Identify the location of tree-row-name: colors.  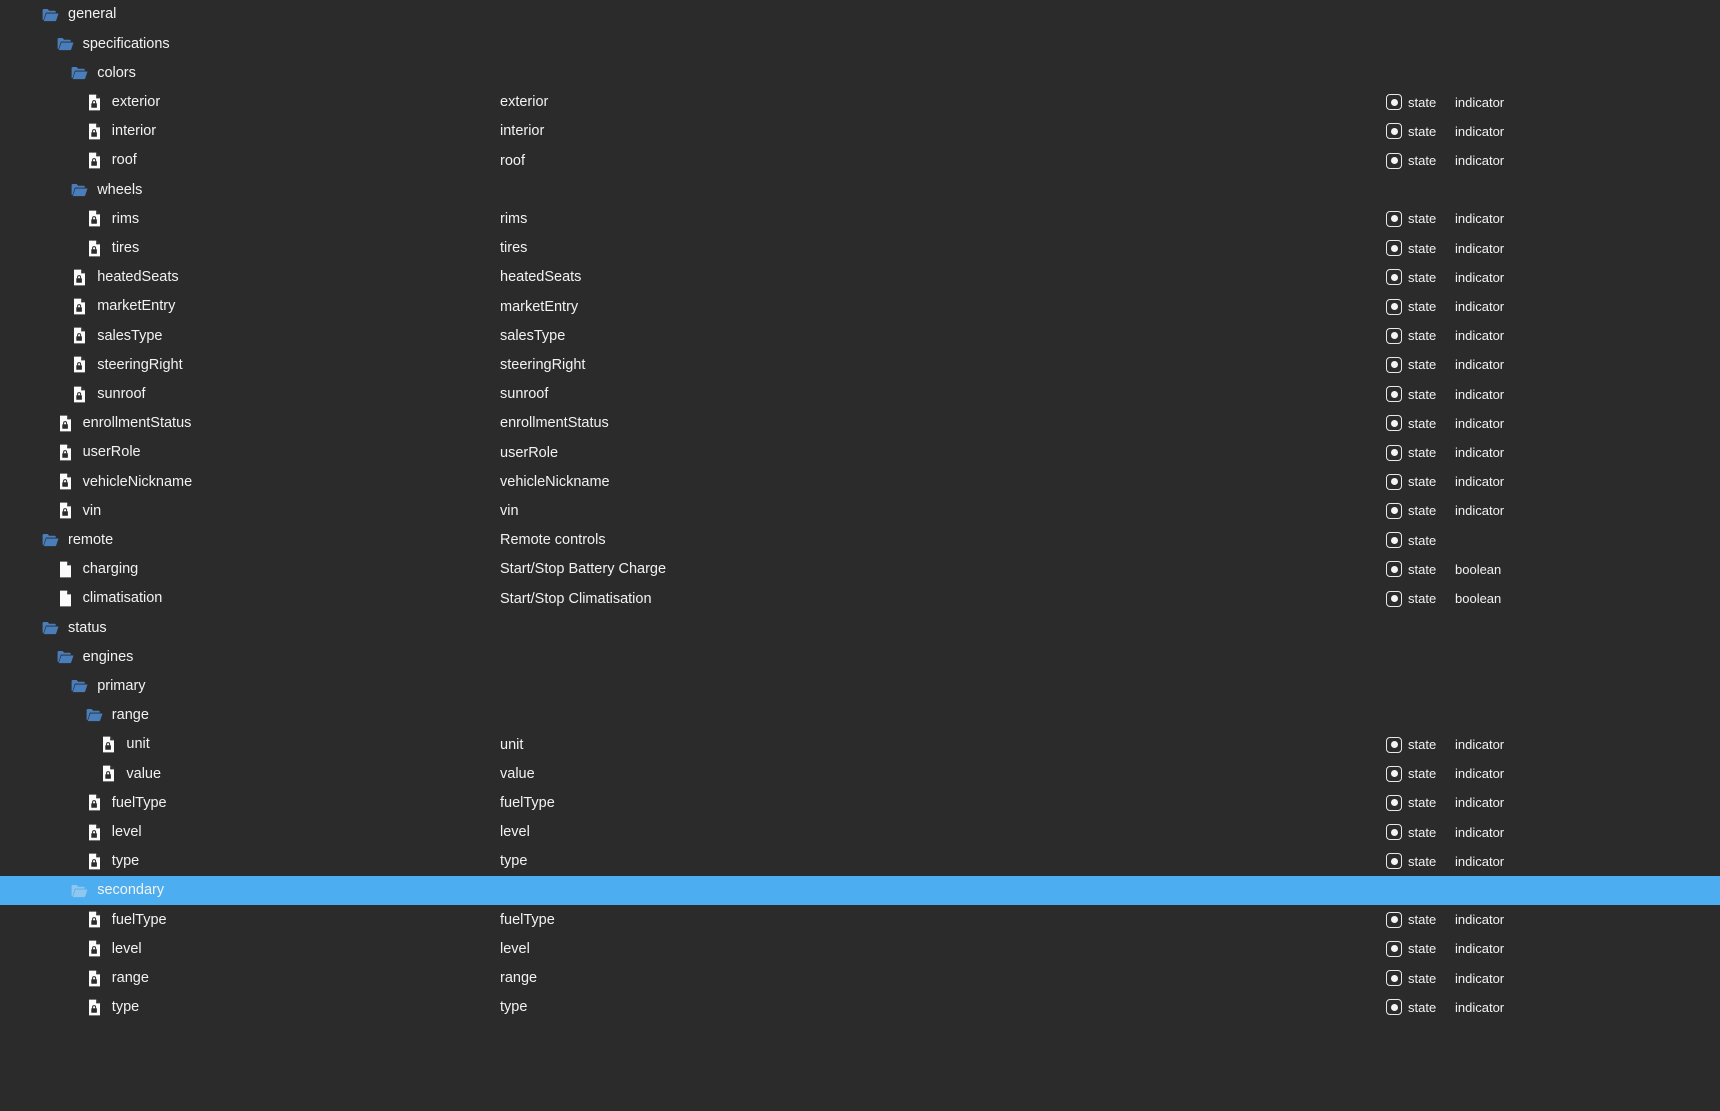
(103, 72).